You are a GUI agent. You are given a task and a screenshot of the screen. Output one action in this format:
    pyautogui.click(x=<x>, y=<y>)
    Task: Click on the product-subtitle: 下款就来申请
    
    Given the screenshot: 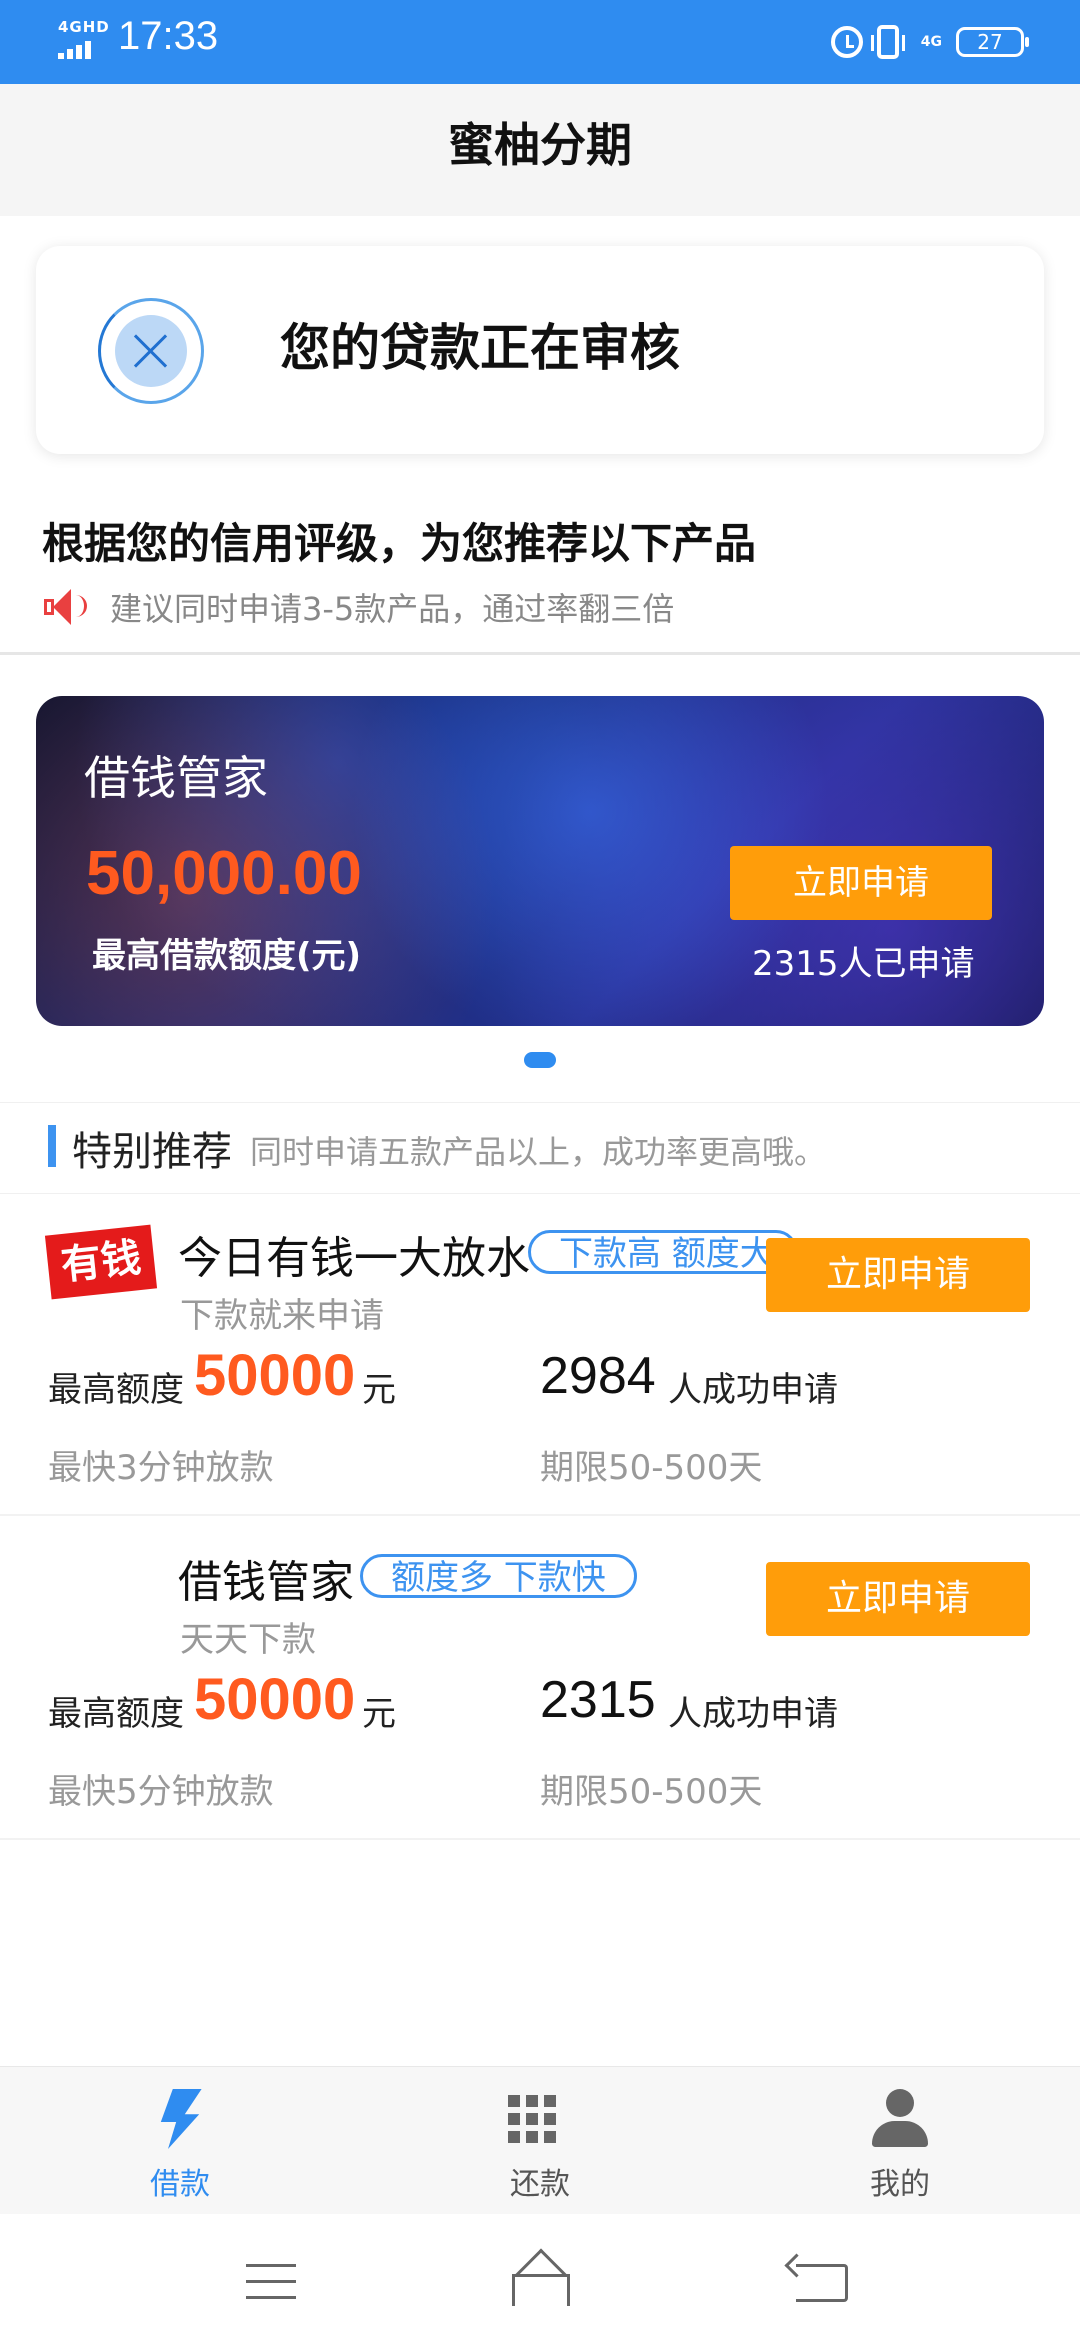 What is the action you would take?
    pyautogui.click(x=282, y=1316)
    